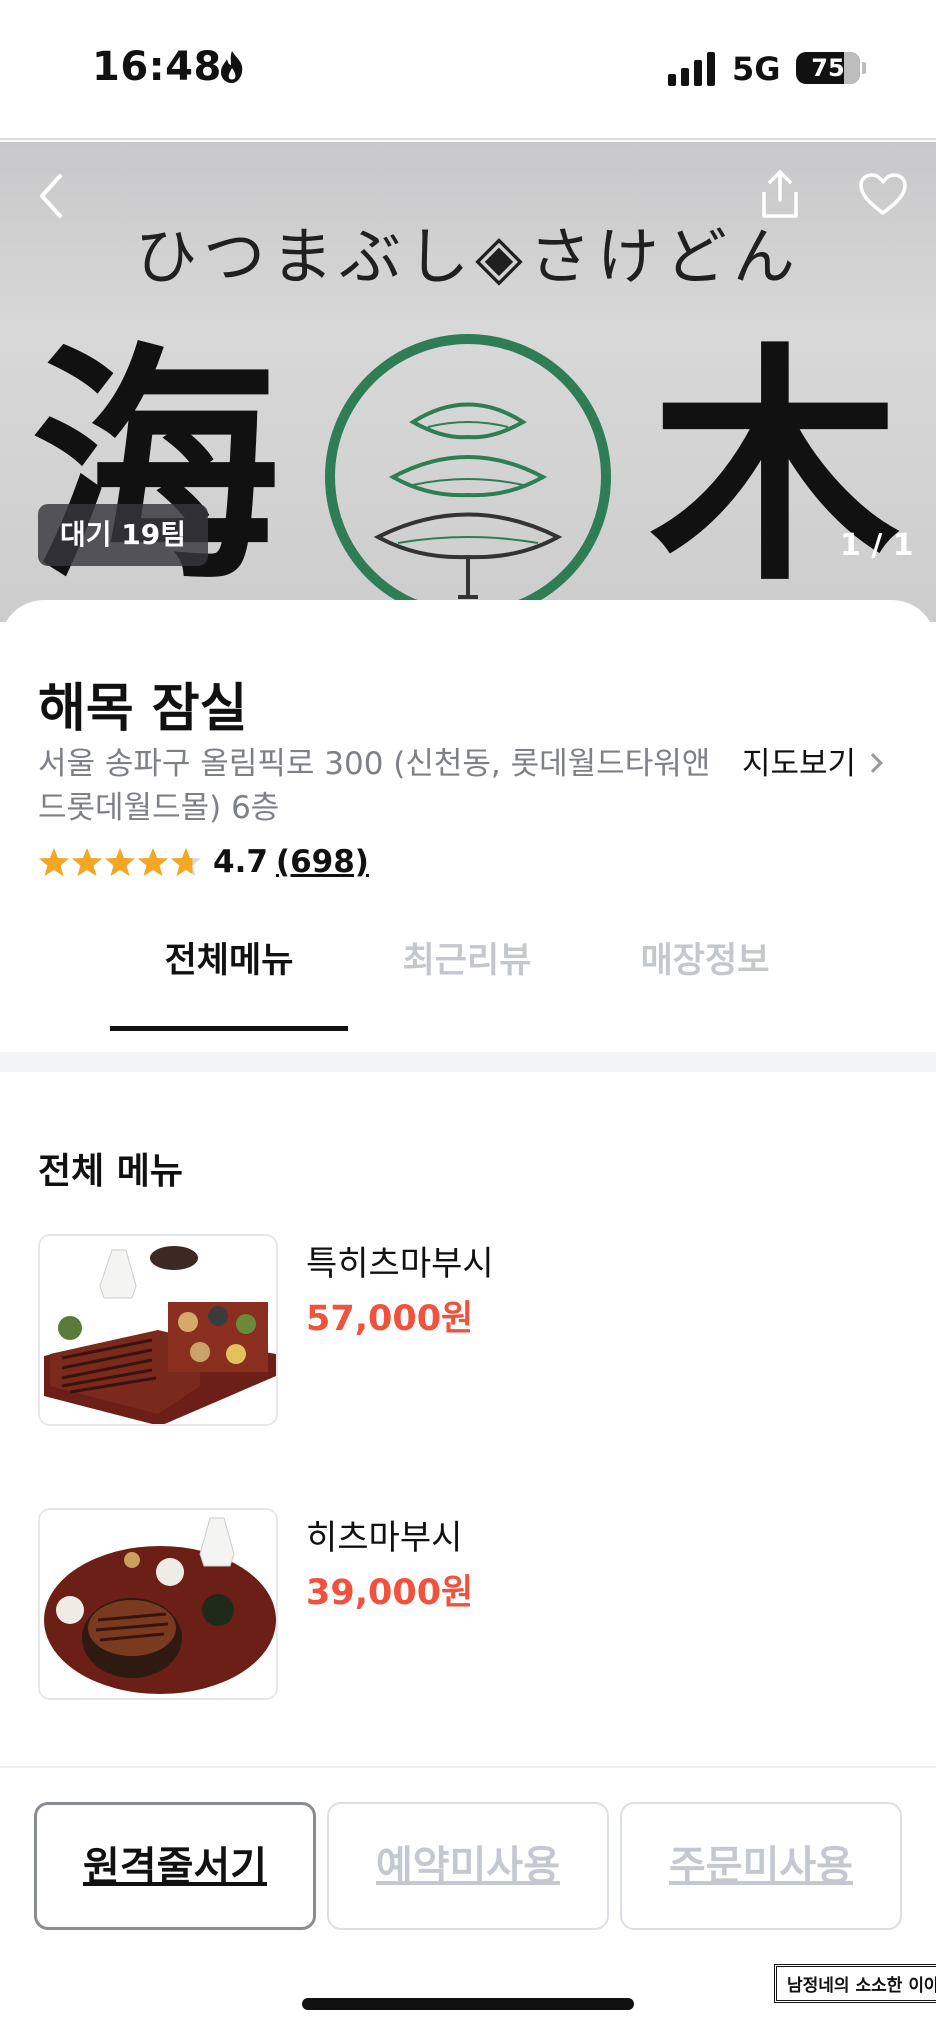 This screenshot has width=936, height=2029. I want to click on signal-icon, so click(692, 69).